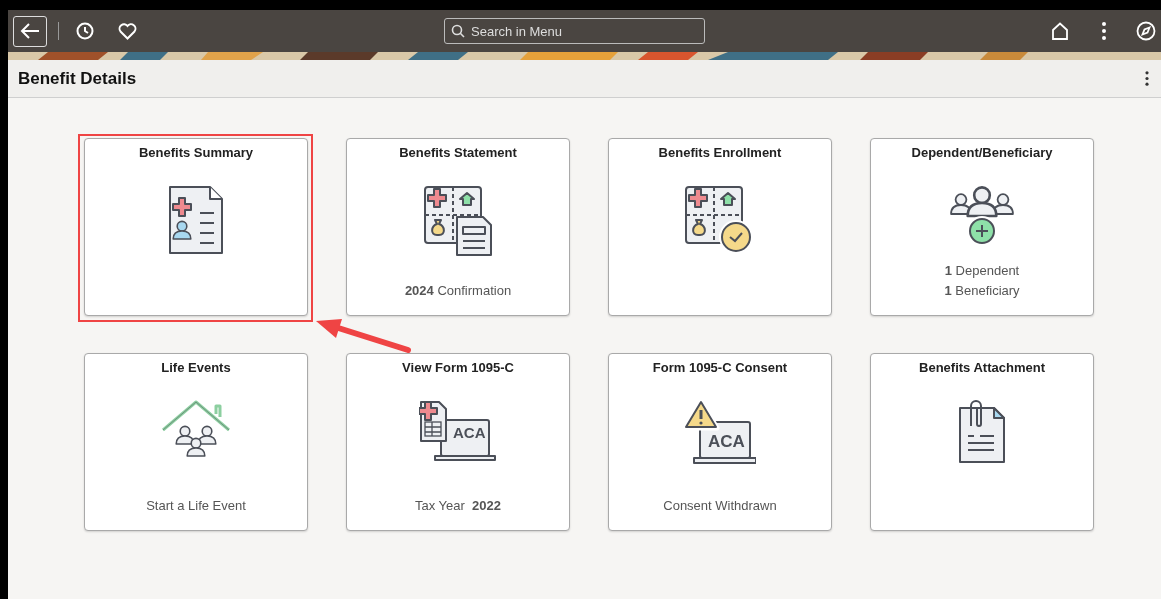 The width and height of the screenshot is (1161, 599). What do you see at coordinates (720, 368) in the screenshot?
I see `tile-title: Form 1095-C Consent` at bounding box center [720, 368].